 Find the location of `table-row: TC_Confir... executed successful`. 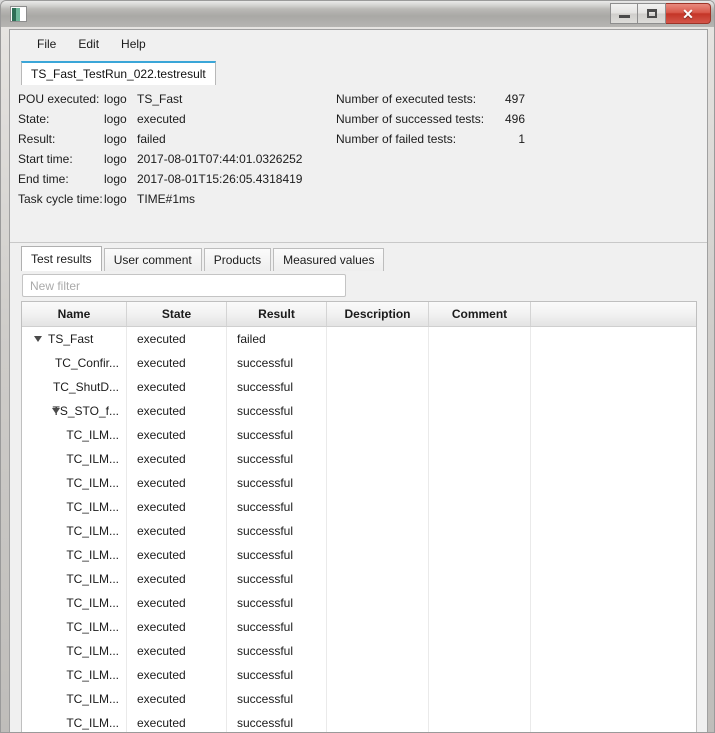

table-row: TC_Confir... executed successful is located at coordinates (359, 363).